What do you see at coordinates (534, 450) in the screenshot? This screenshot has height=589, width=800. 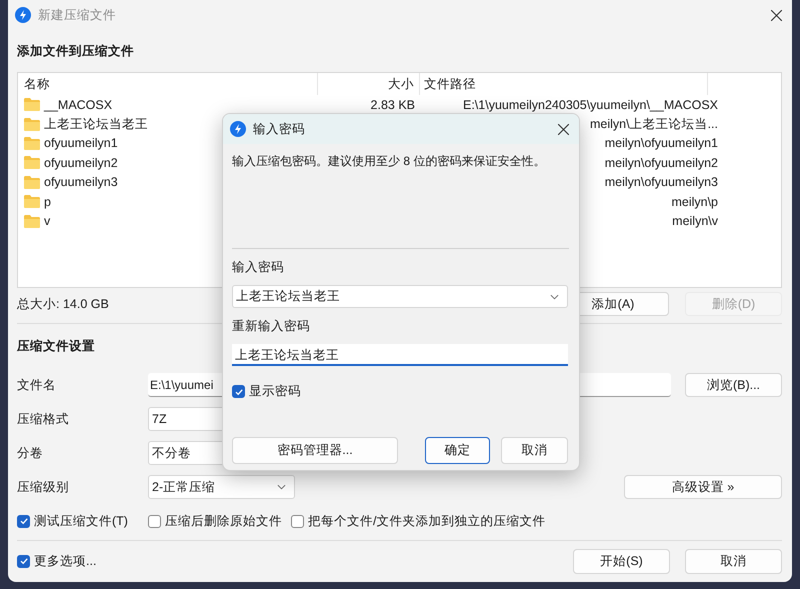 I see `dialog-button: 取消` at bounding box center [534, 450].